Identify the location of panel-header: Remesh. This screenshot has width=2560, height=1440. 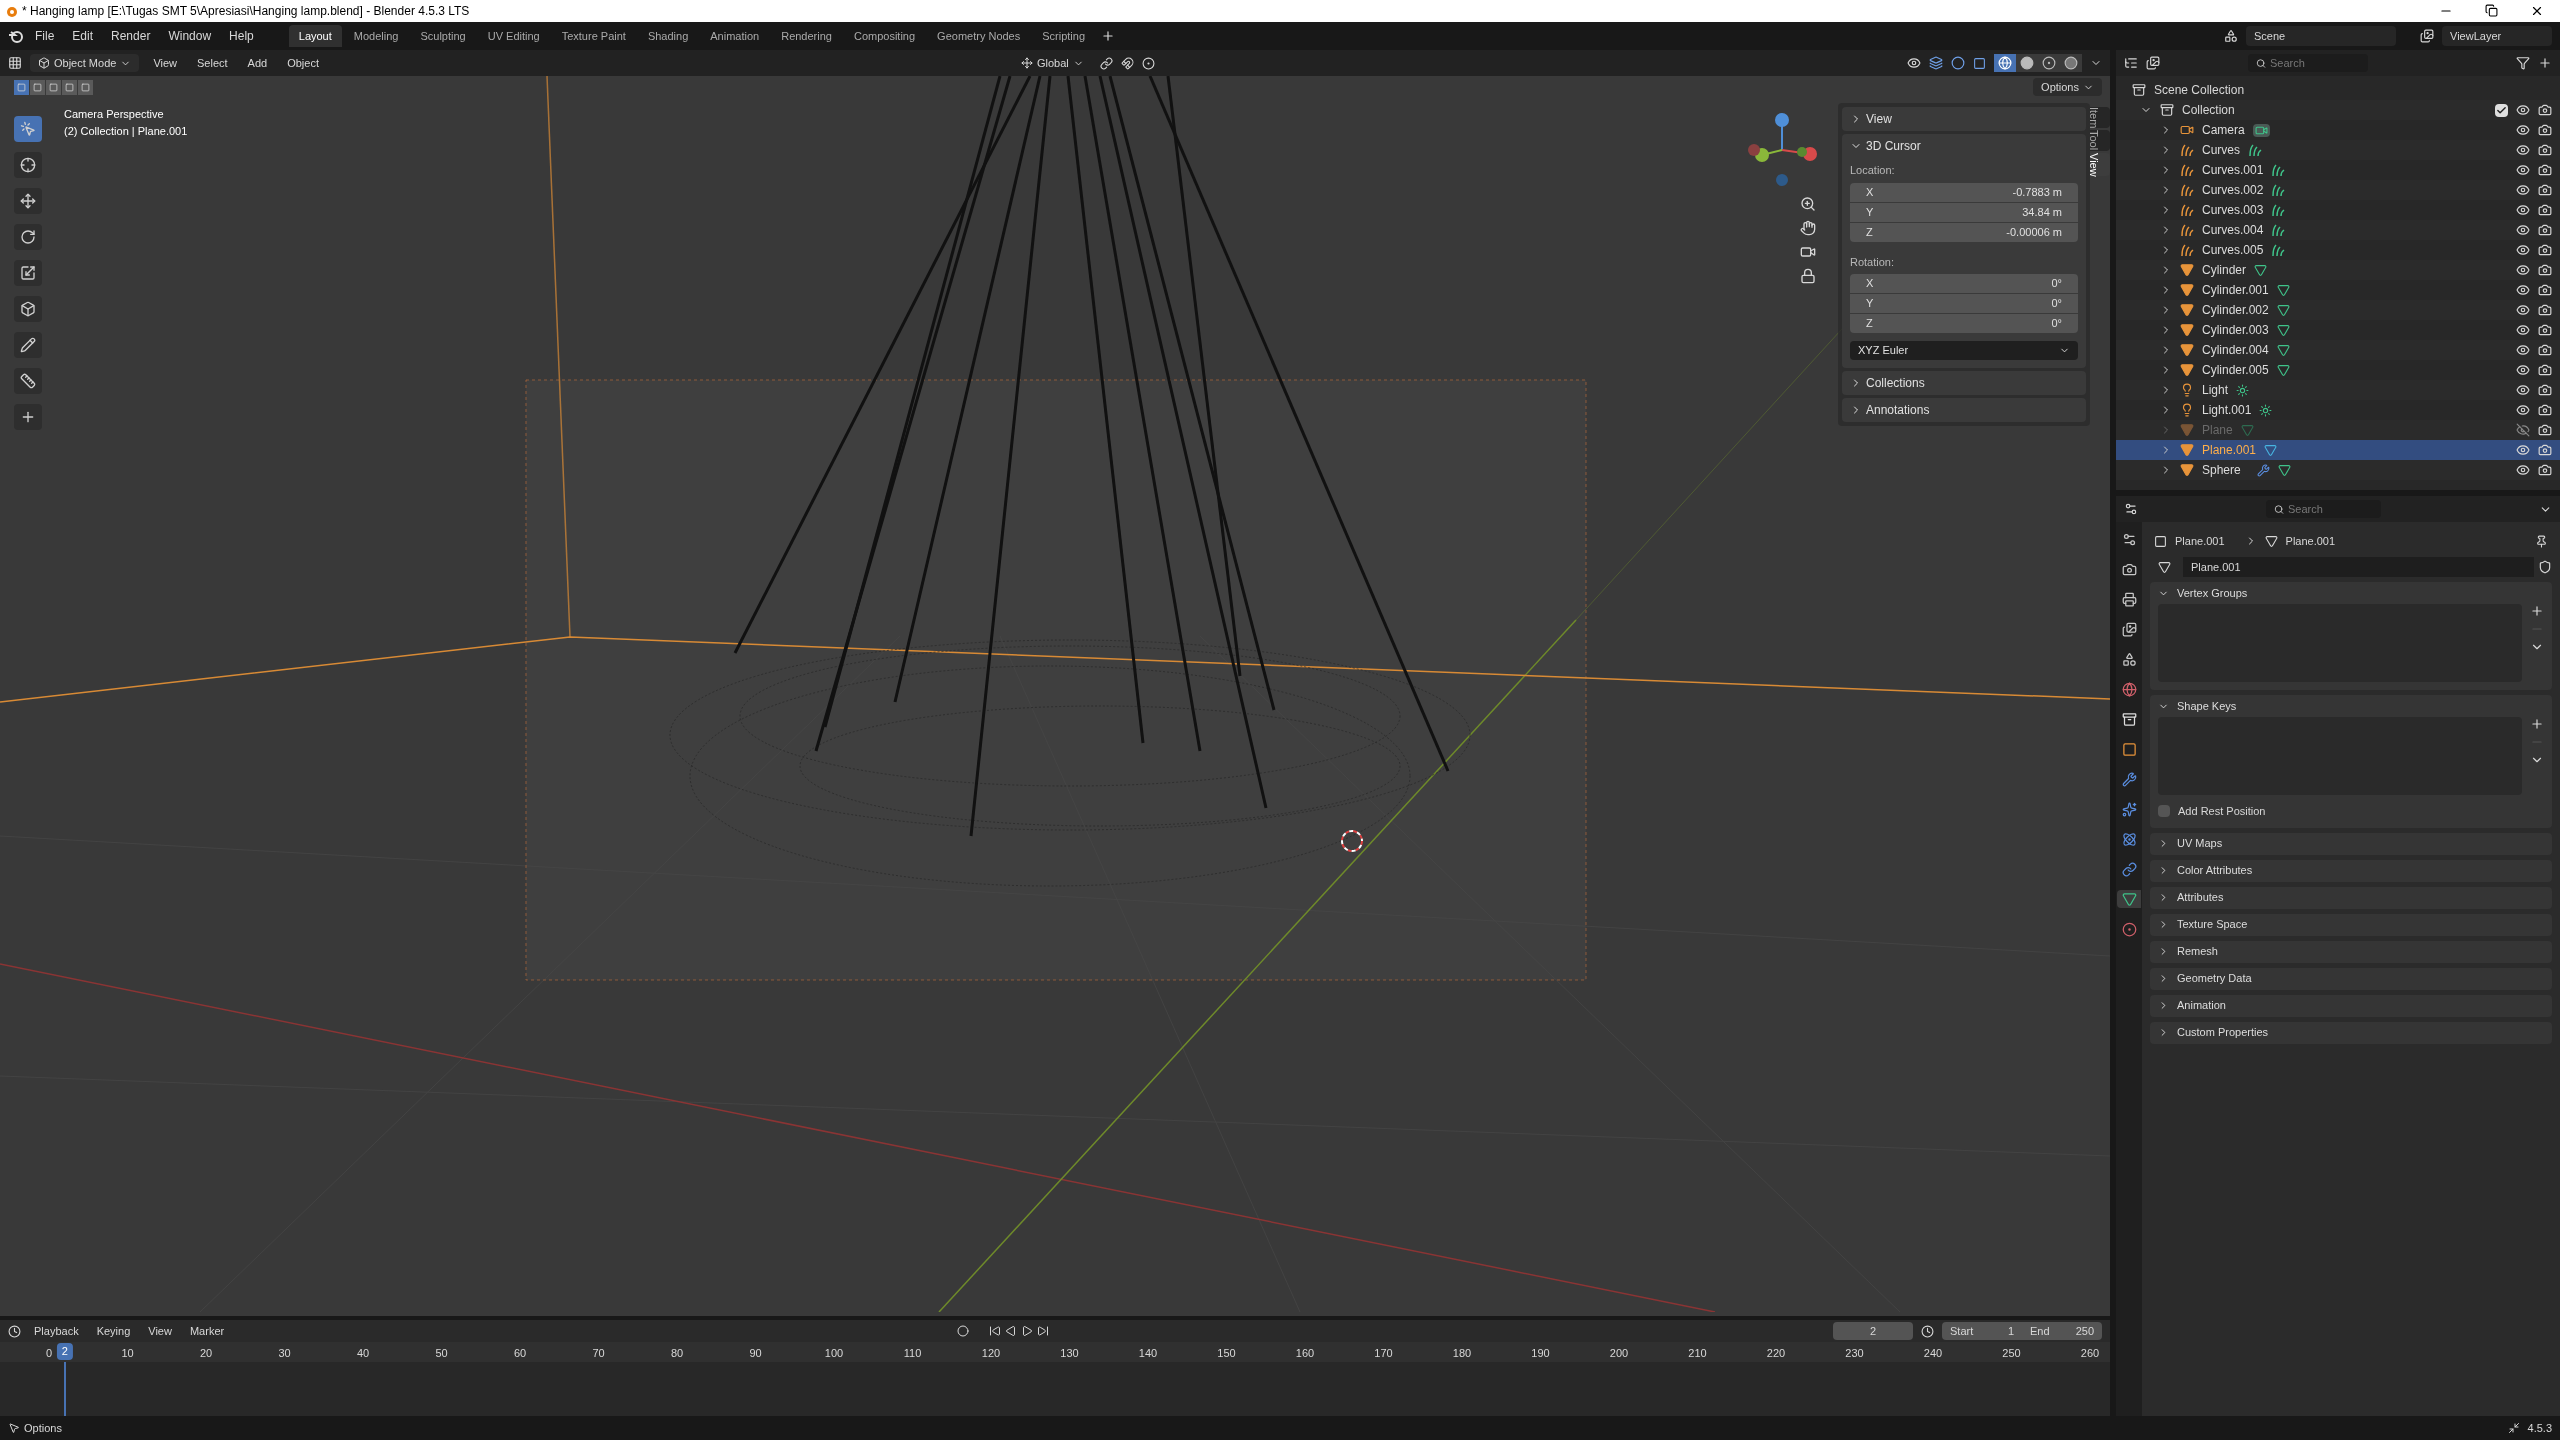
(2351, 951).